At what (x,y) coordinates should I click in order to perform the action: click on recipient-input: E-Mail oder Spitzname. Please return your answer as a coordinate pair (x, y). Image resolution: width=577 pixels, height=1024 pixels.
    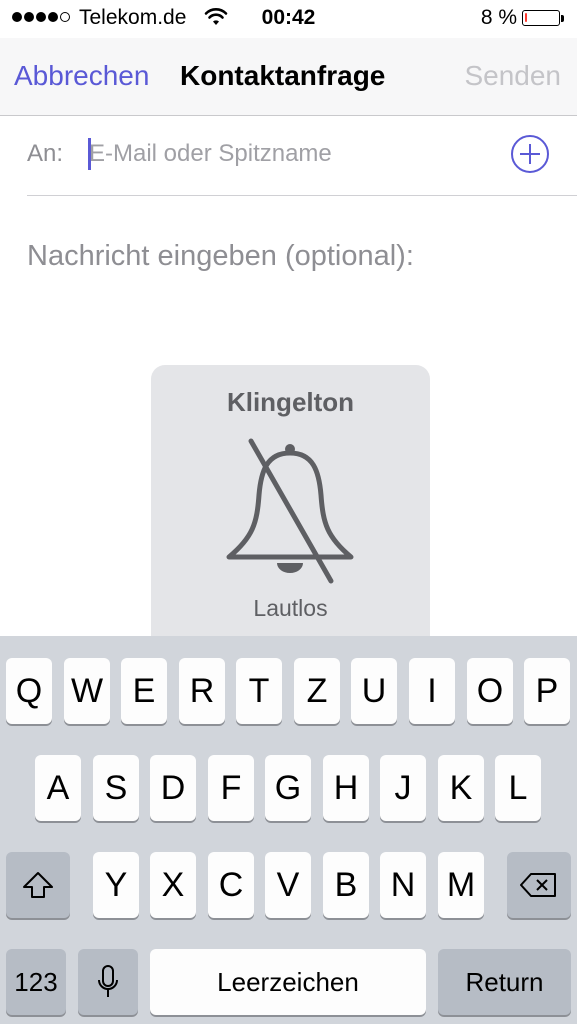
    Looking at the image, I should click on (210, 154).